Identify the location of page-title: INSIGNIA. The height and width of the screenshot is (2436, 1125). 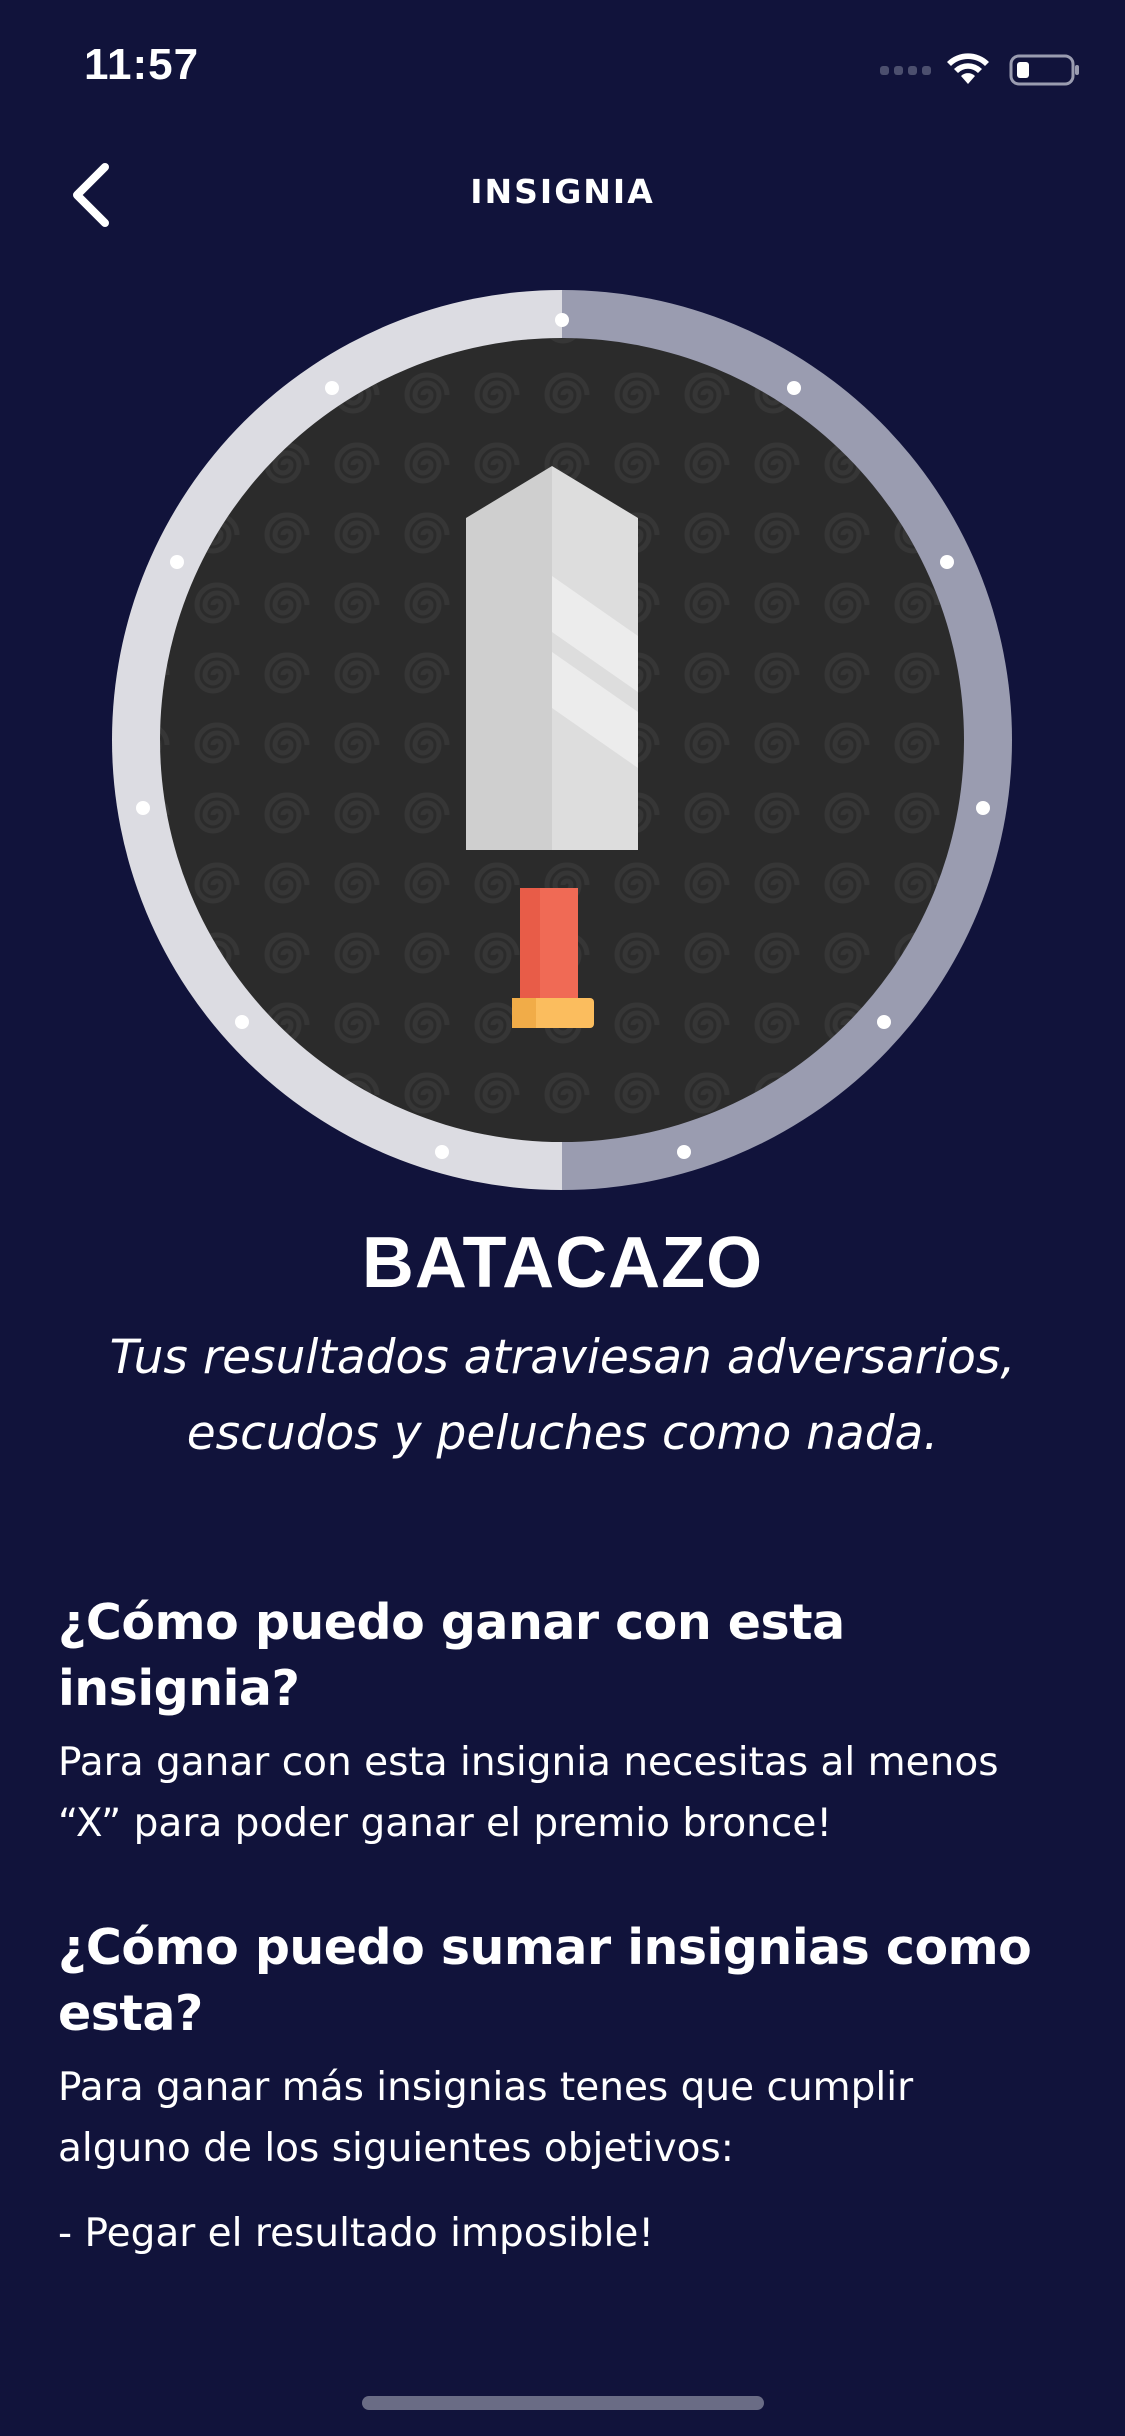
(562, 191).